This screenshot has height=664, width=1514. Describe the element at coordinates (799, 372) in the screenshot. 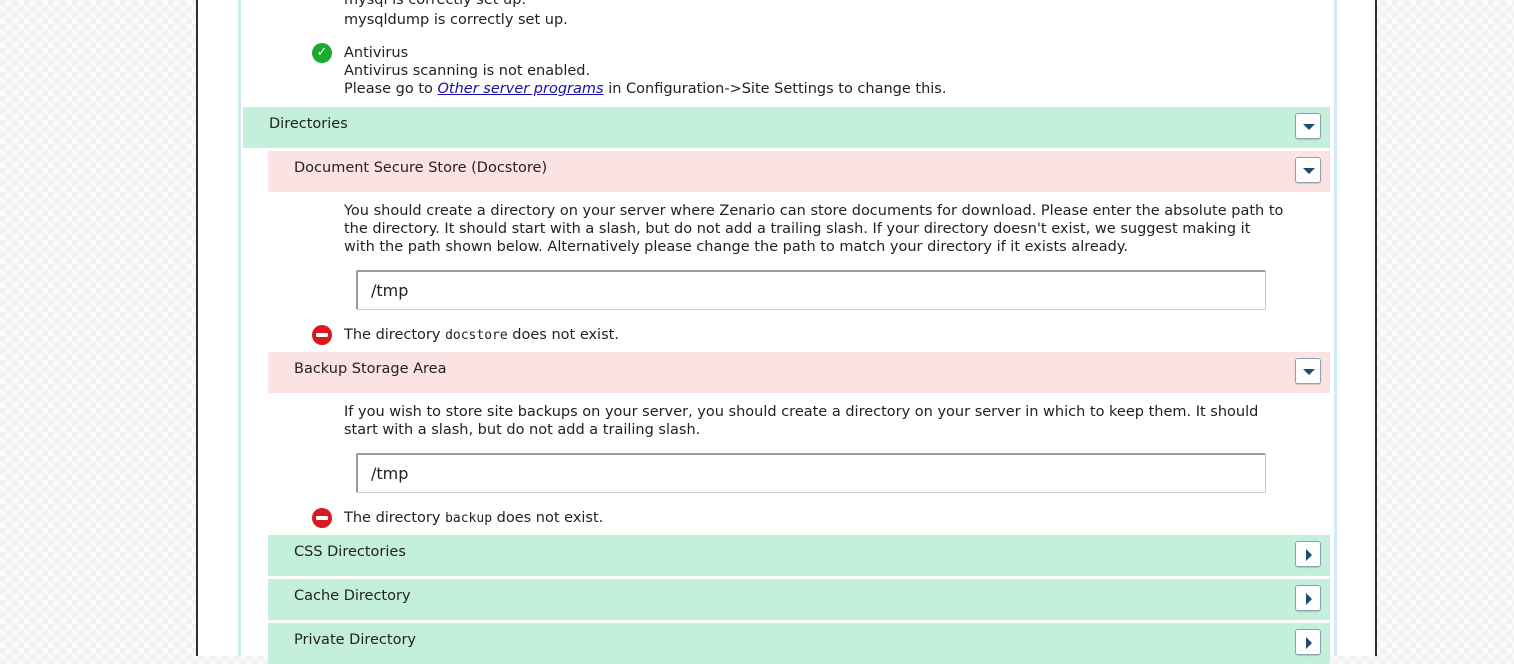

I see `section-backup: Backup Storage Area` at that location.